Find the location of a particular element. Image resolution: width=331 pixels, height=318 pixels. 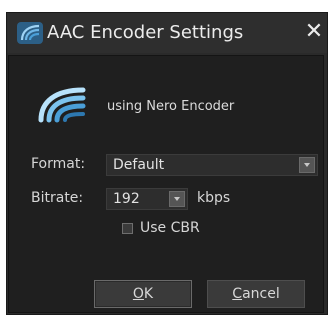

cancel-button: Cancel is located at coordinates (256, 294).